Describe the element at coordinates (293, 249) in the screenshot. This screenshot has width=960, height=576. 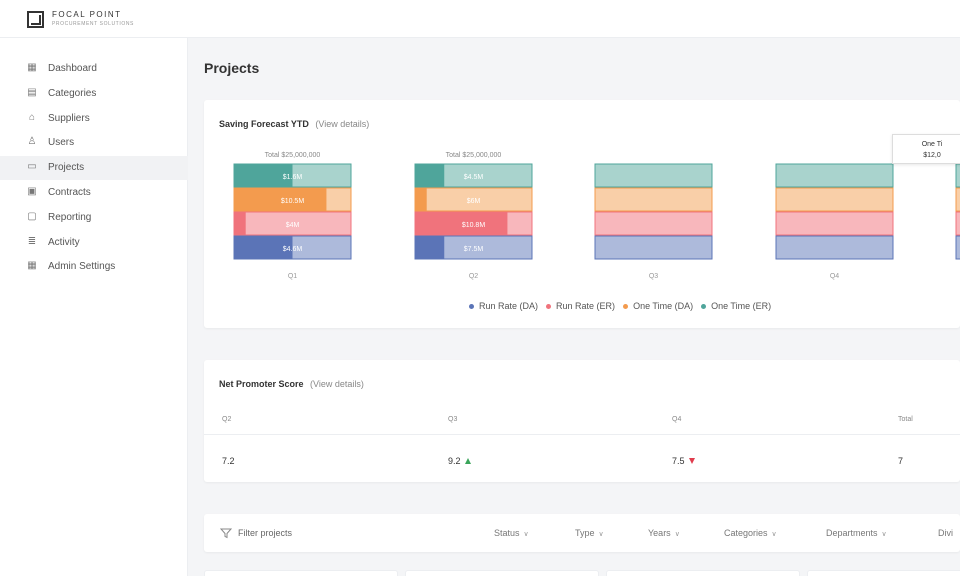
I see `bar-value-label: $4.6M` at that location.